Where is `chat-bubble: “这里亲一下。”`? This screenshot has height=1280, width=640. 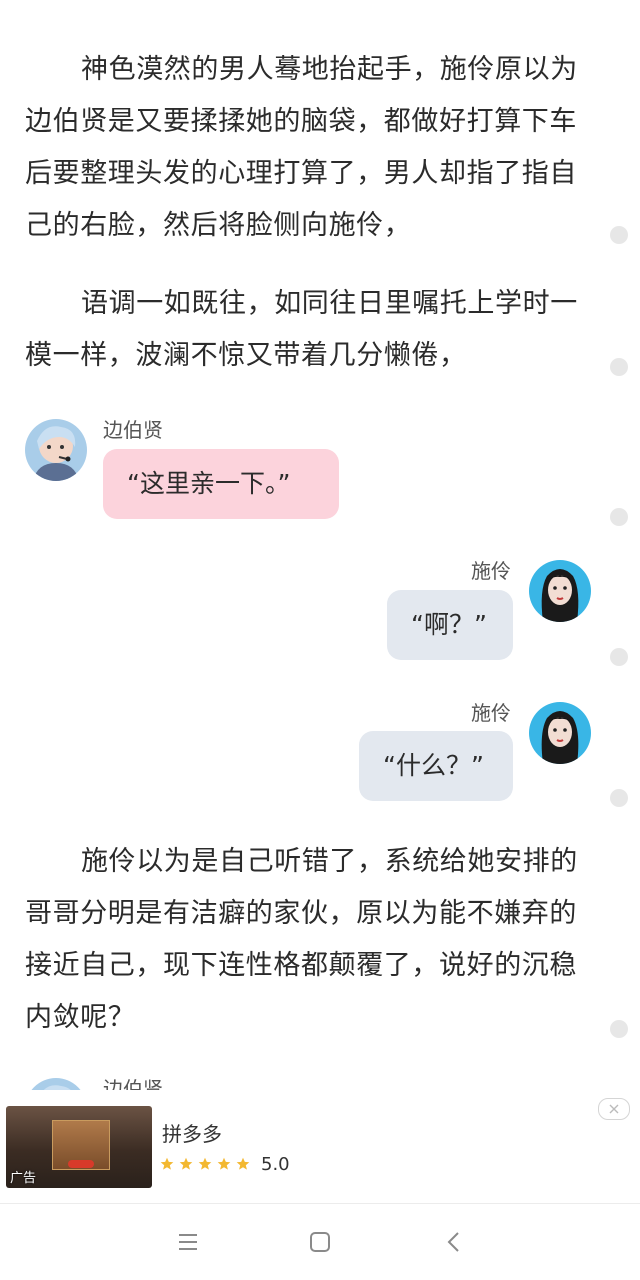 chat-bubble: “这里亲一下。” is located at coordinates (221, 484).